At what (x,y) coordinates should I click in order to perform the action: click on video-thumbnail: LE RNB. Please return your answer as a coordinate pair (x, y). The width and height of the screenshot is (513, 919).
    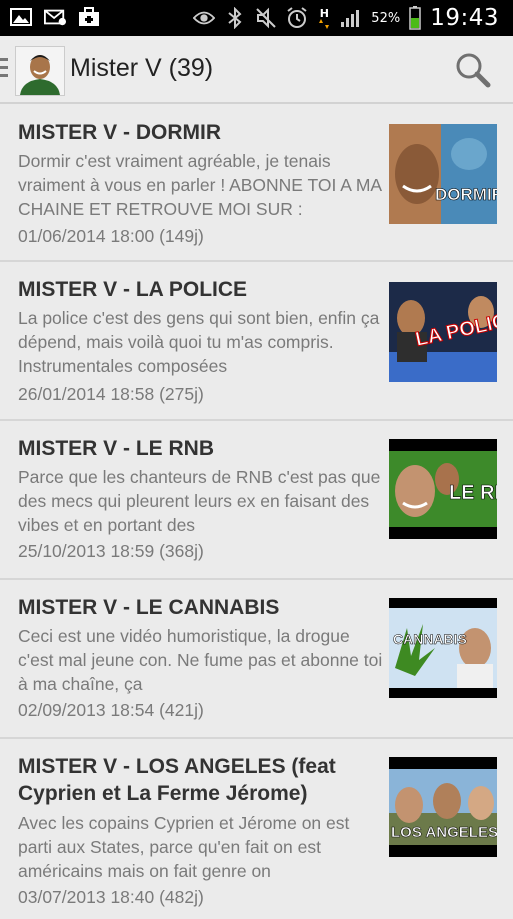
    Looking at the image, I should click on (443, 489).